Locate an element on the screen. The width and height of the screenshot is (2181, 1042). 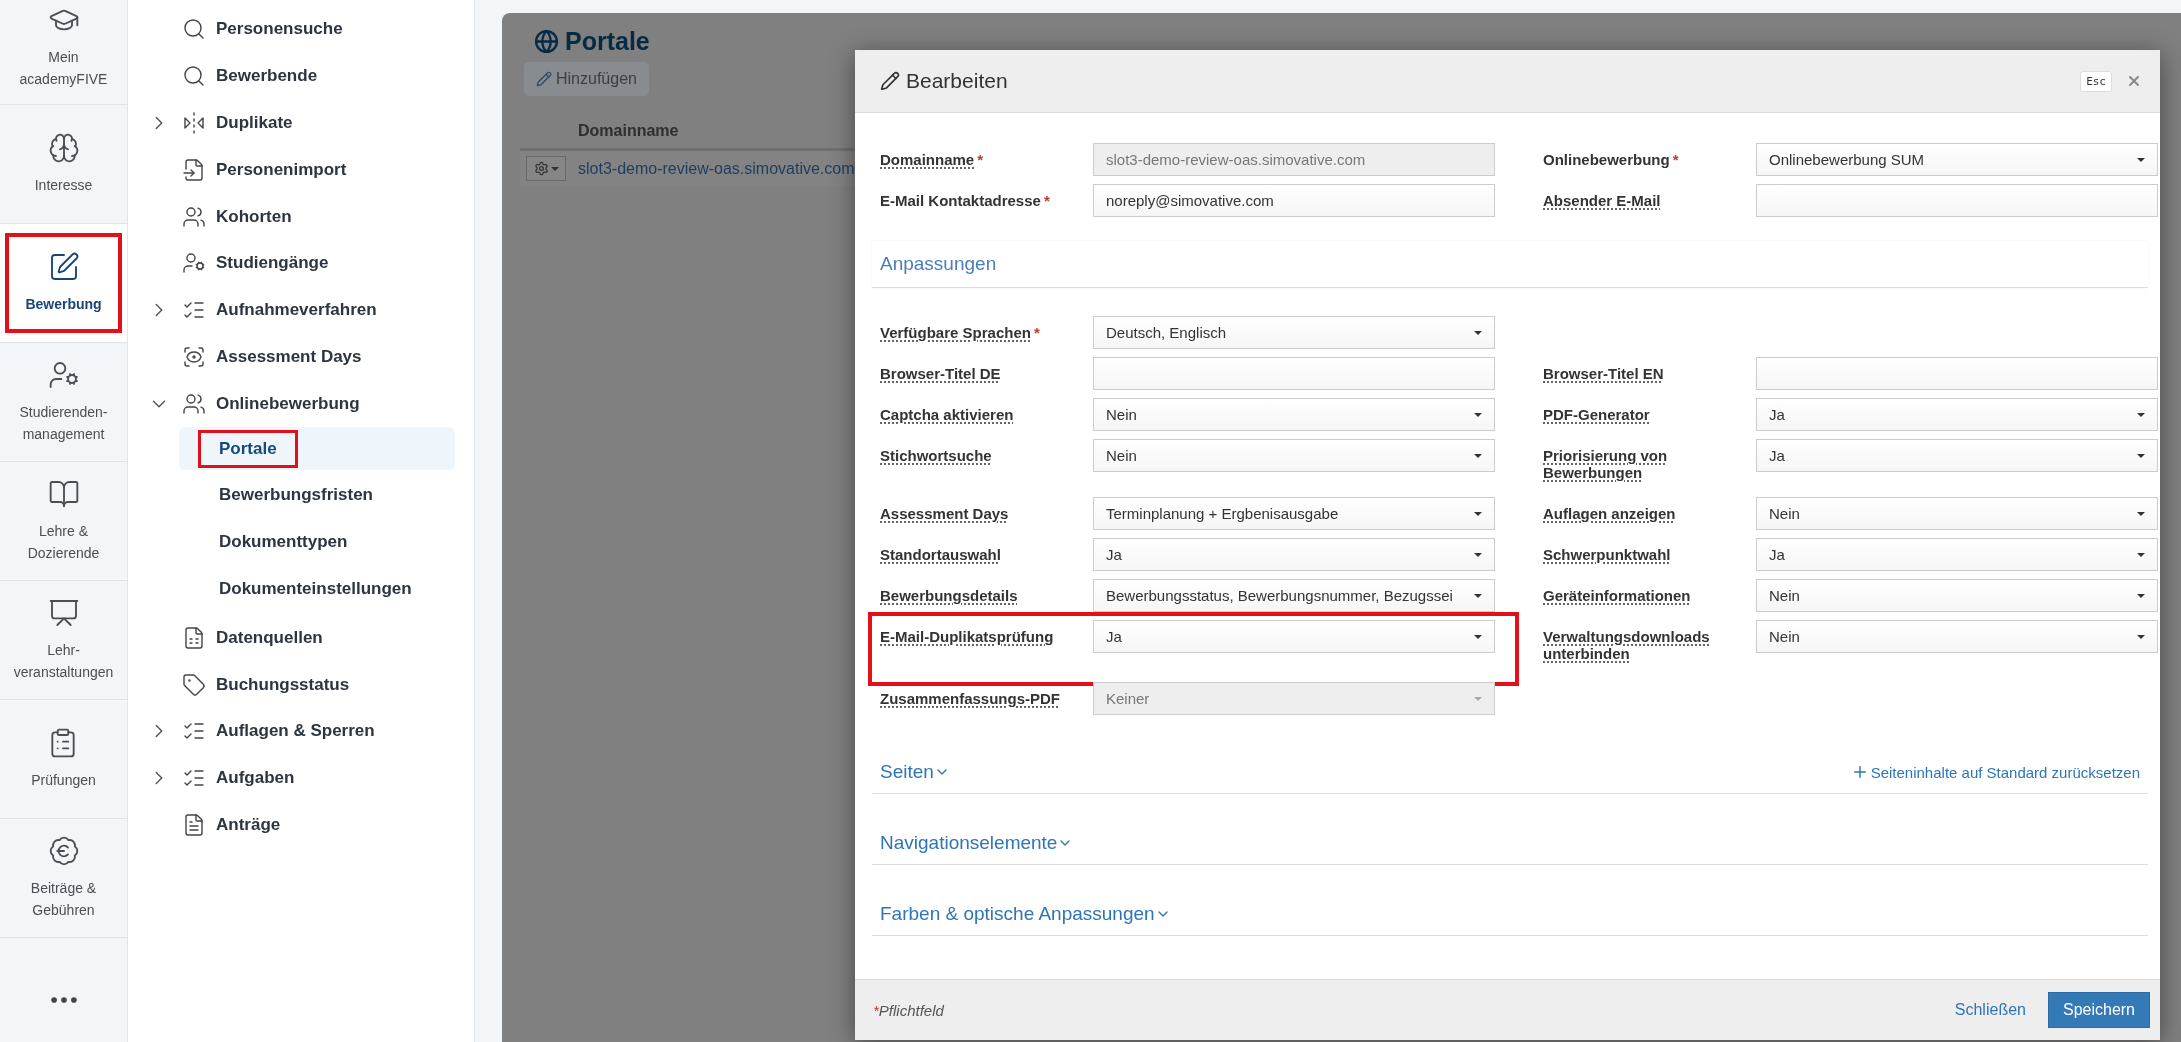
field-label: Standortauswahl is located at coordinates (940, 554).